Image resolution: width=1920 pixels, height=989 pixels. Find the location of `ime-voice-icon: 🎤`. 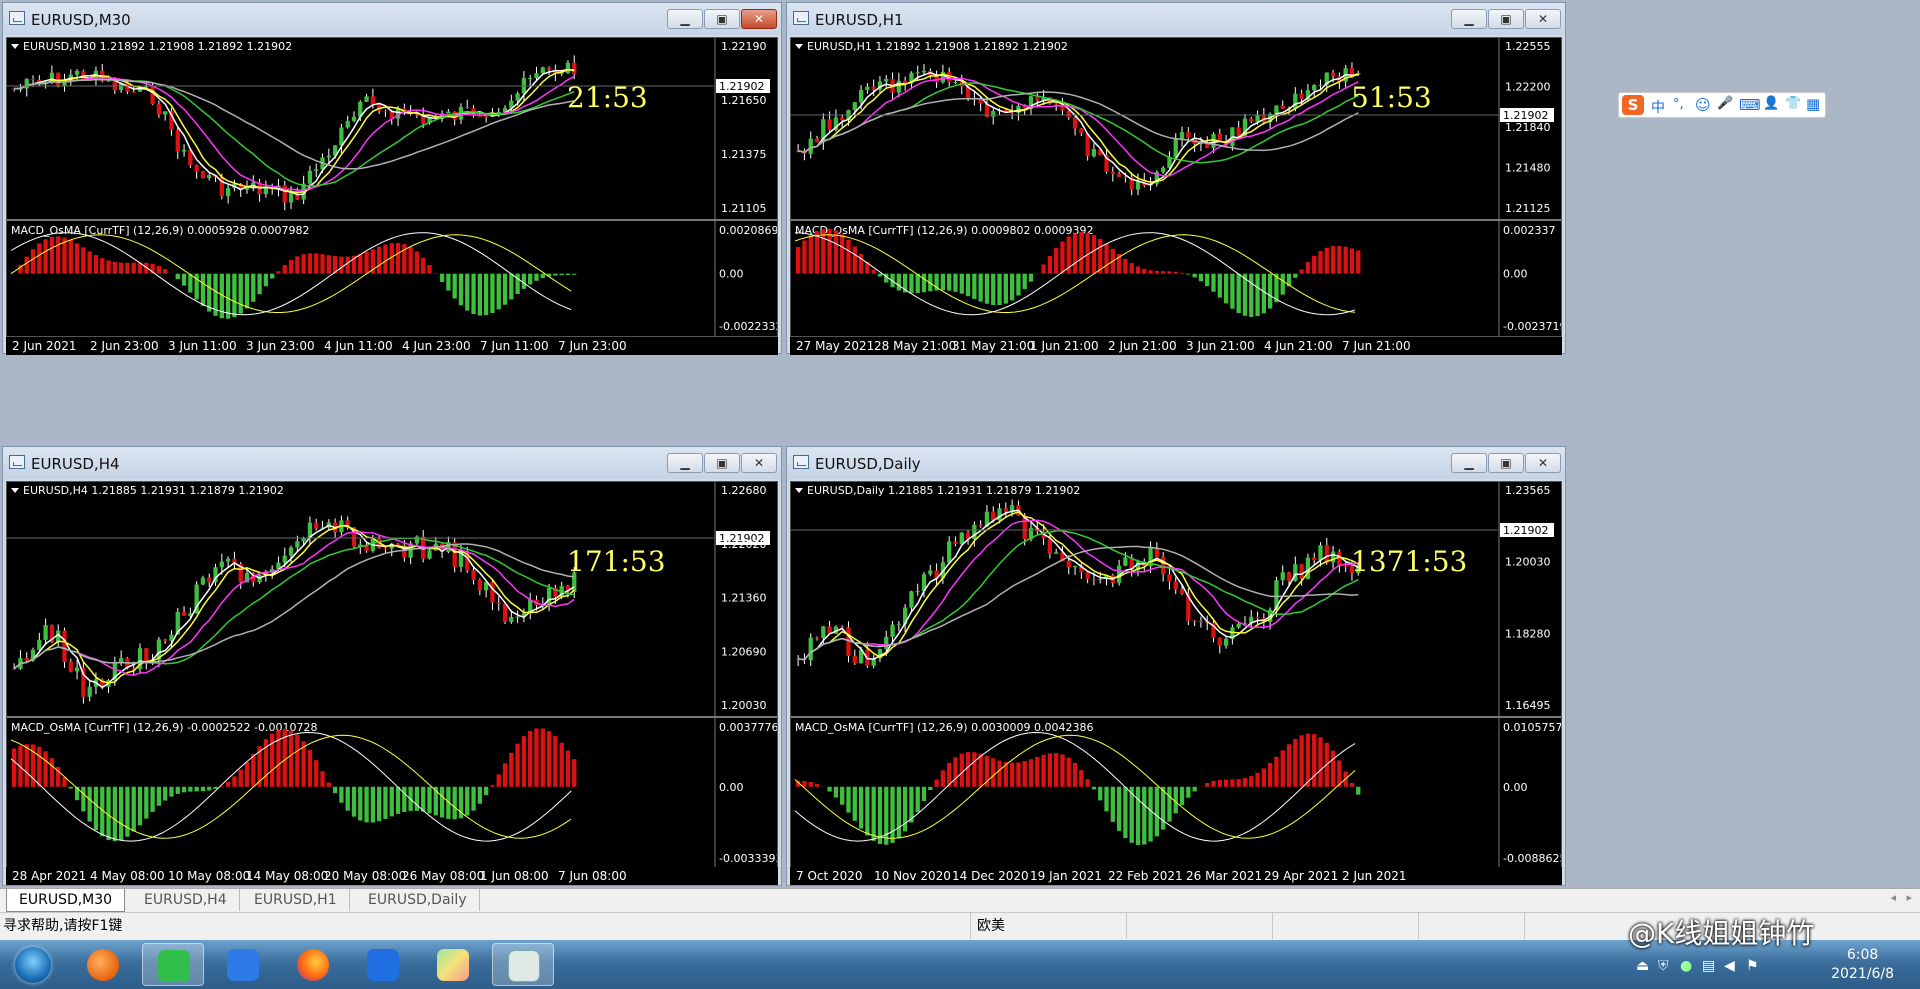

ime-voice-icon: 🎤 is located at coordinates (1725, 103).